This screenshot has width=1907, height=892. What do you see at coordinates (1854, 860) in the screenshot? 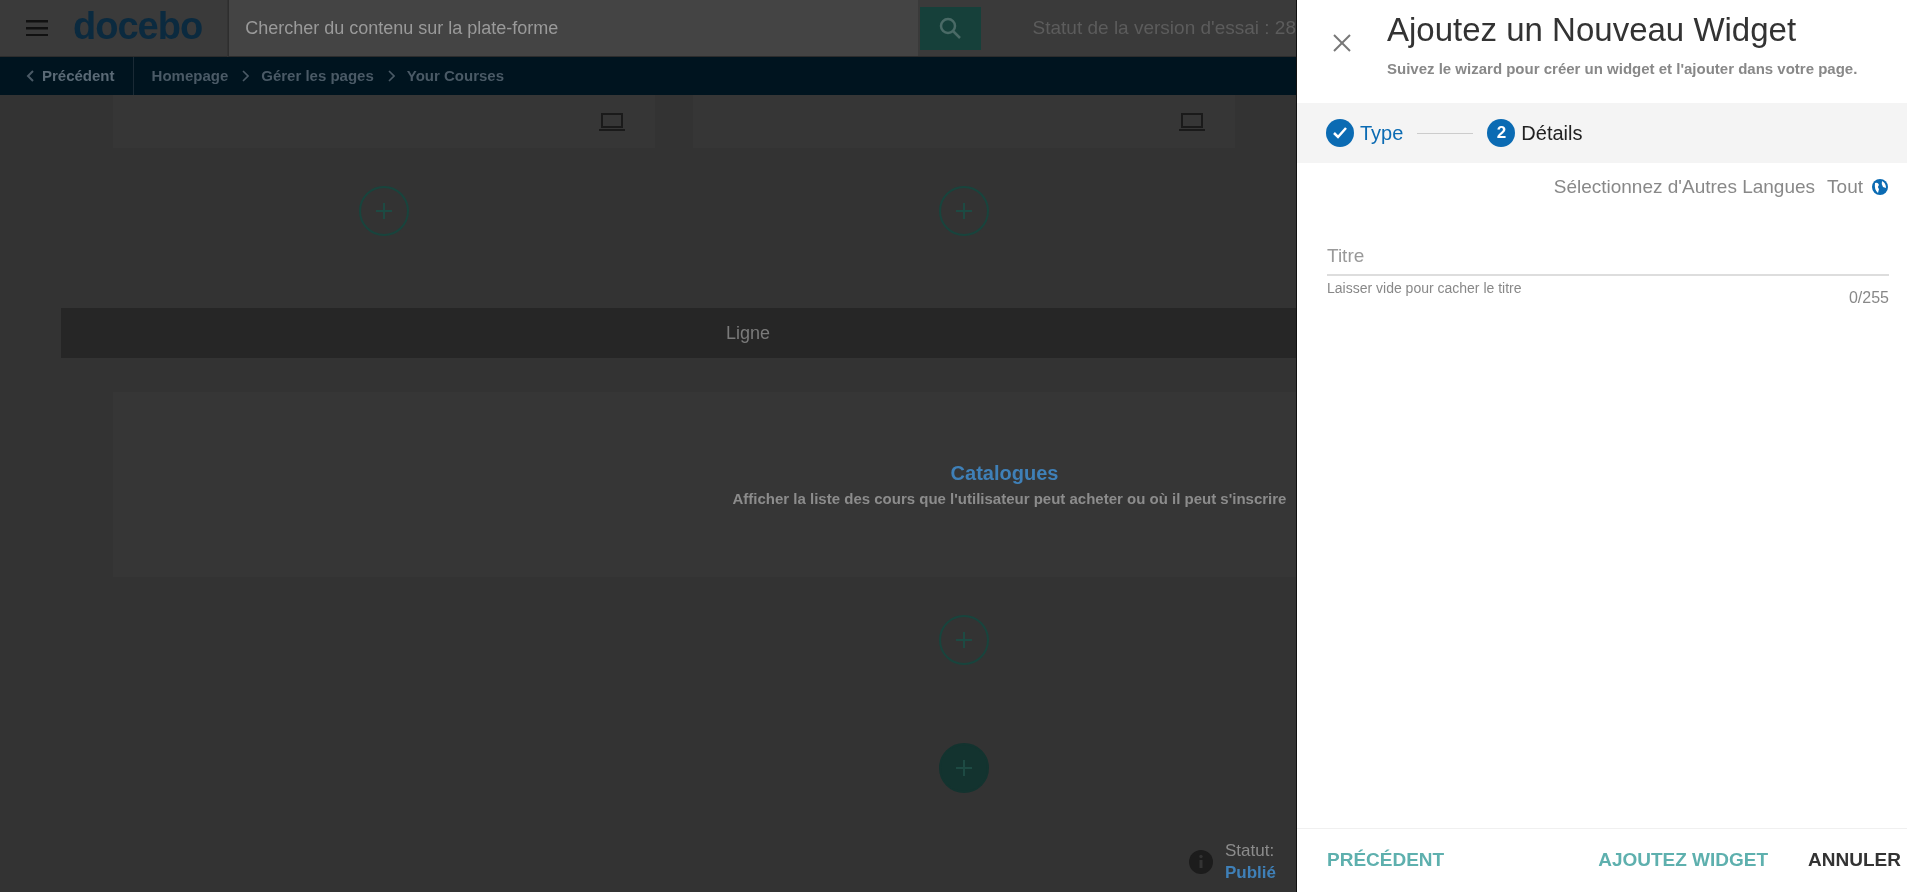
I see `cancel-button: ANNULER` at bounding box center [1854, 860].